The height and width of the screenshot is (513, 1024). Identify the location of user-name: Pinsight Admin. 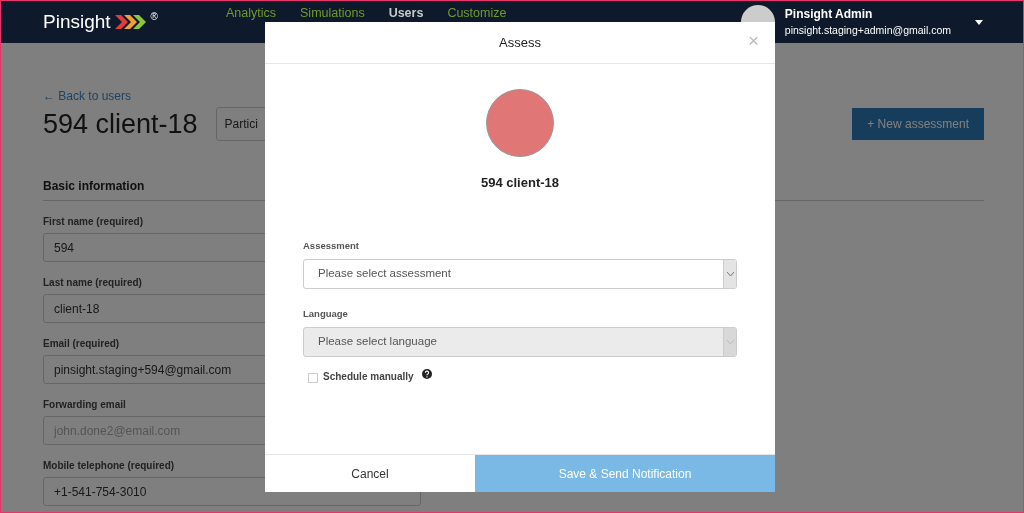
(829, 15).